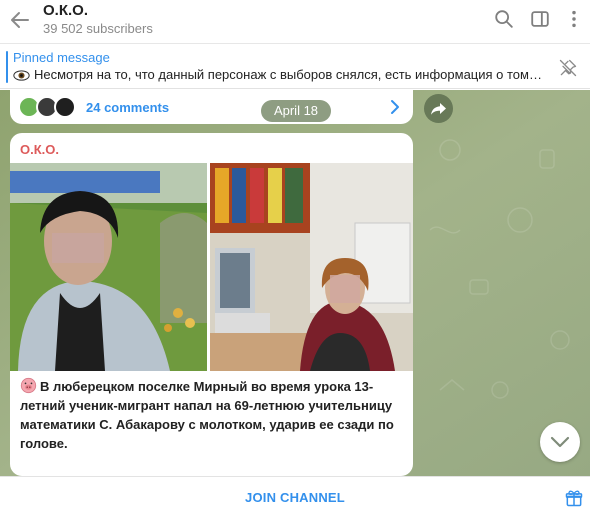 The height and width of the screenshot is (518, 590). What do you see at coordinates (39, 149) in the screenshot?
I see `post-author: О.К.О.` at bounding box center [39, 149].